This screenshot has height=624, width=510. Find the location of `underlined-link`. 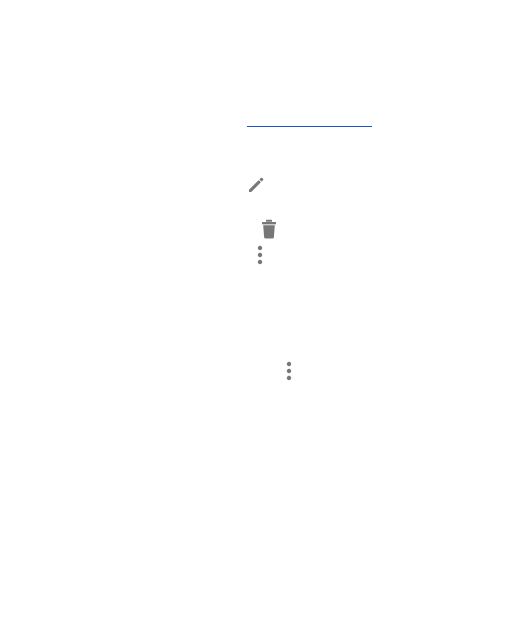

underlined-link is located at coordinates (309, 122).